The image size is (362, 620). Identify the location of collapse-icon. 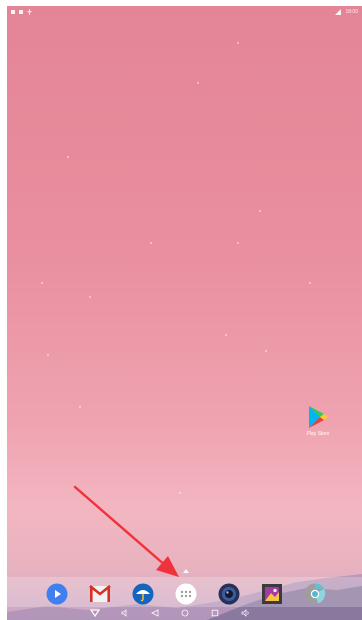
(95, 613).